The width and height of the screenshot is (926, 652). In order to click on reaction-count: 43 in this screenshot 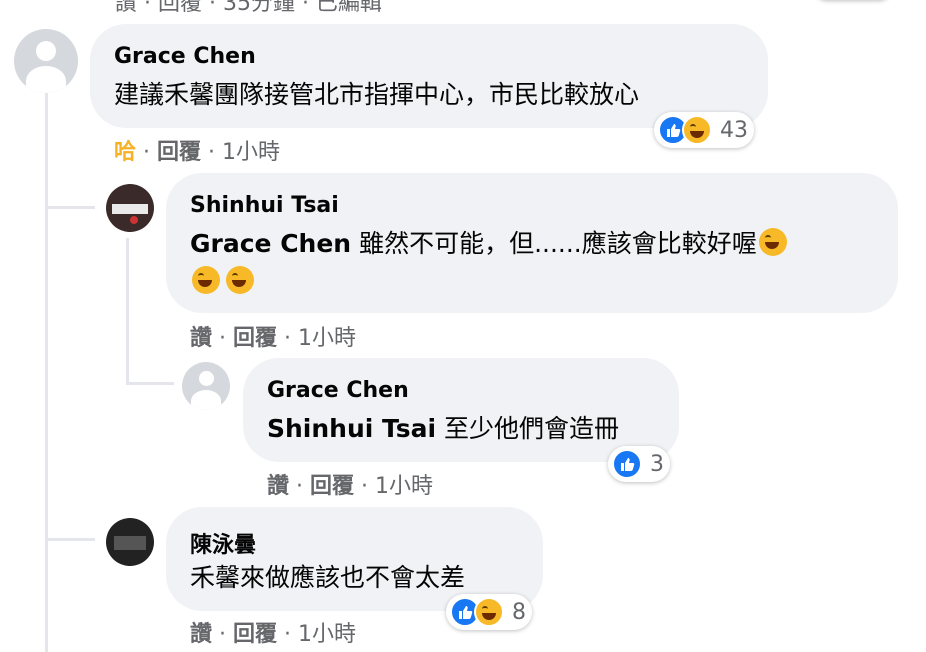, I will do `click(734, 130)`.